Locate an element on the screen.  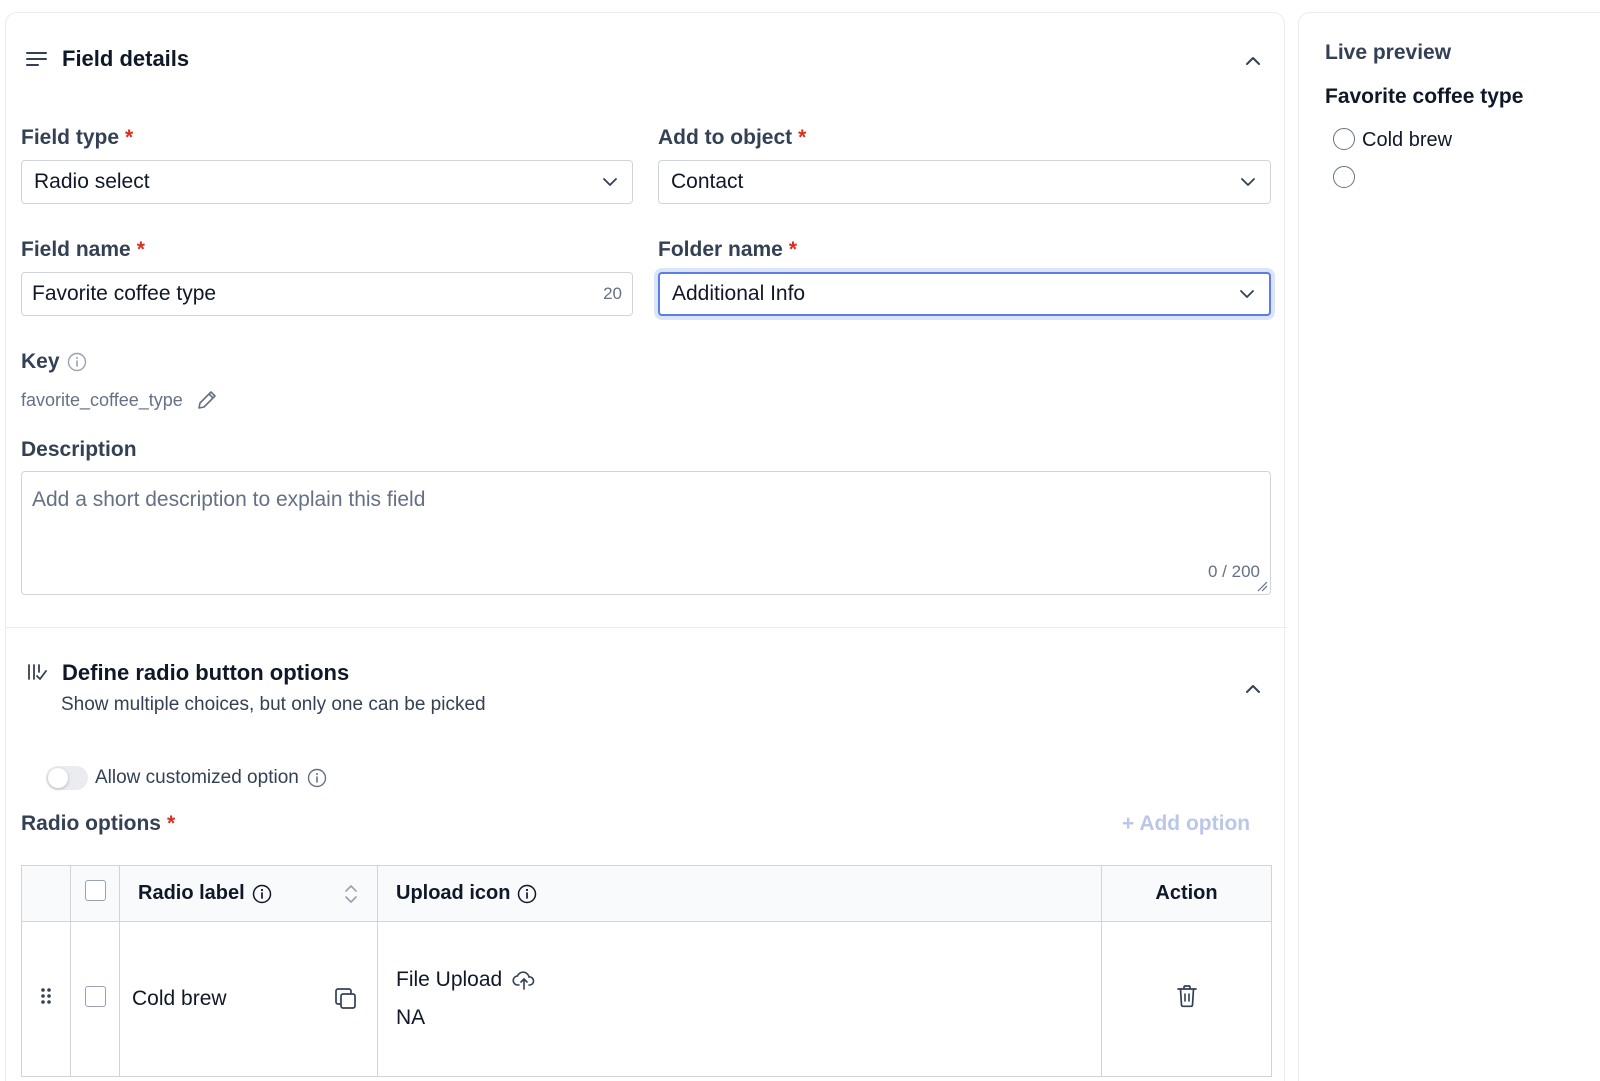
add-to-object-label: Add to object * is located at coordinates (732, 137).